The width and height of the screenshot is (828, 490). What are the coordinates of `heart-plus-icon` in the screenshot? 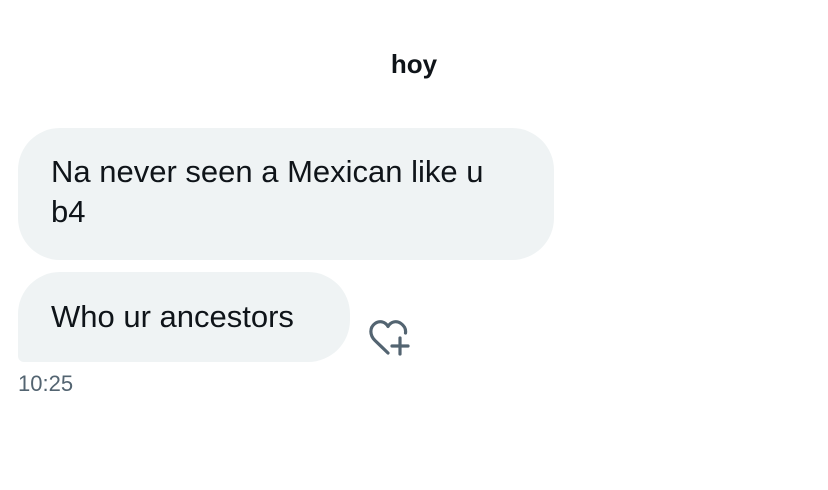 It's located at (389, 338).